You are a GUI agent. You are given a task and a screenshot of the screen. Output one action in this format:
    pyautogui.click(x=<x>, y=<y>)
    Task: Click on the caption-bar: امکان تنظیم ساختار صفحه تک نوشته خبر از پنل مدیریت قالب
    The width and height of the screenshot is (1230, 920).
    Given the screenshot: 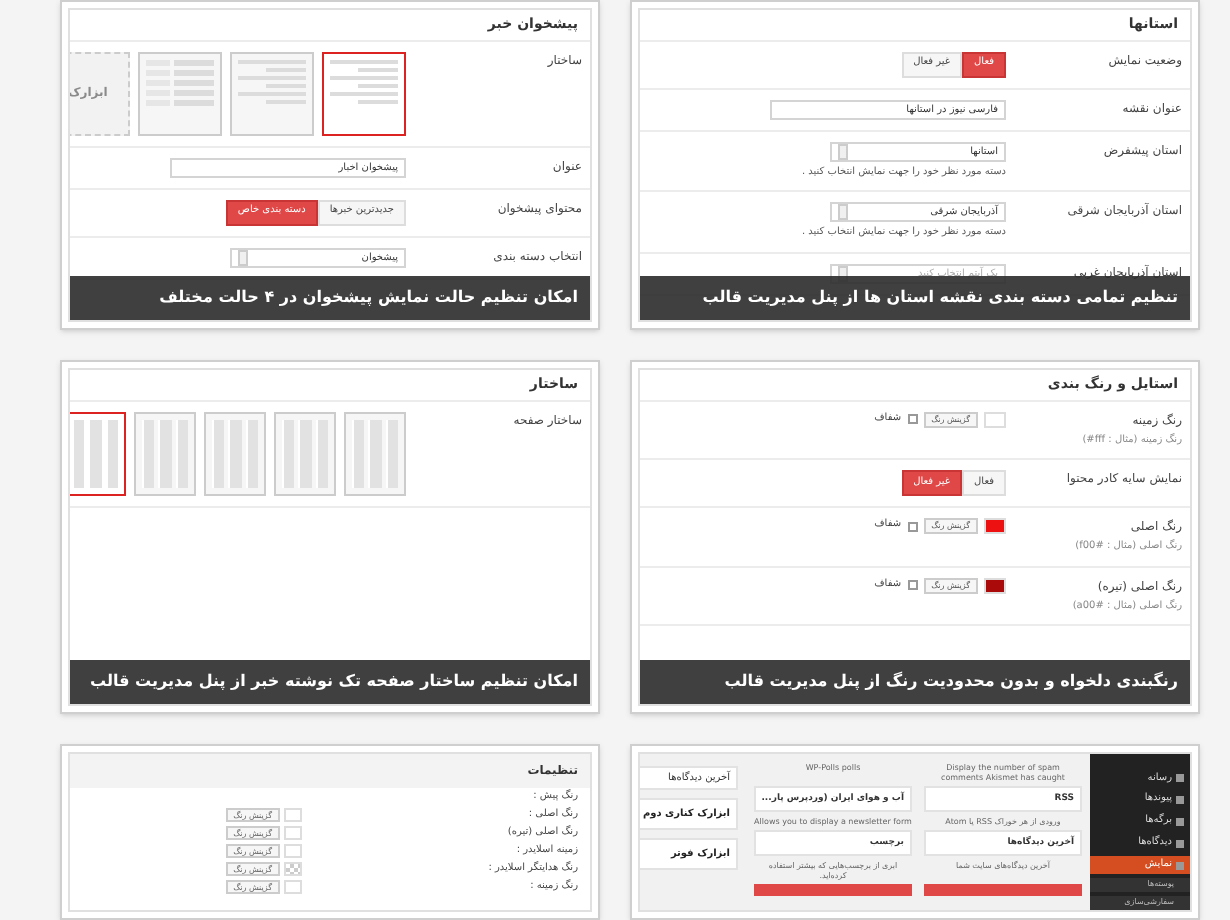 What is the action you would take?
    pyautogui.click(x=330, y=682)
    